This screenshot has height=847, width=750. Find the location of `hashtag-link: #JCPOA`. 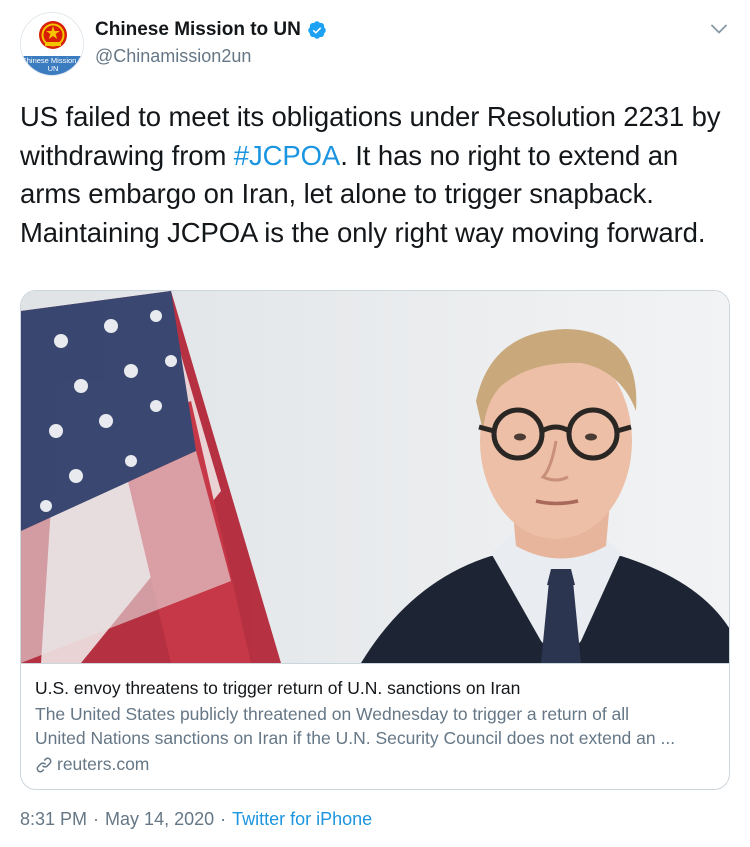

hashtag-link: #JCPOA is located at coordinates (287, 155).